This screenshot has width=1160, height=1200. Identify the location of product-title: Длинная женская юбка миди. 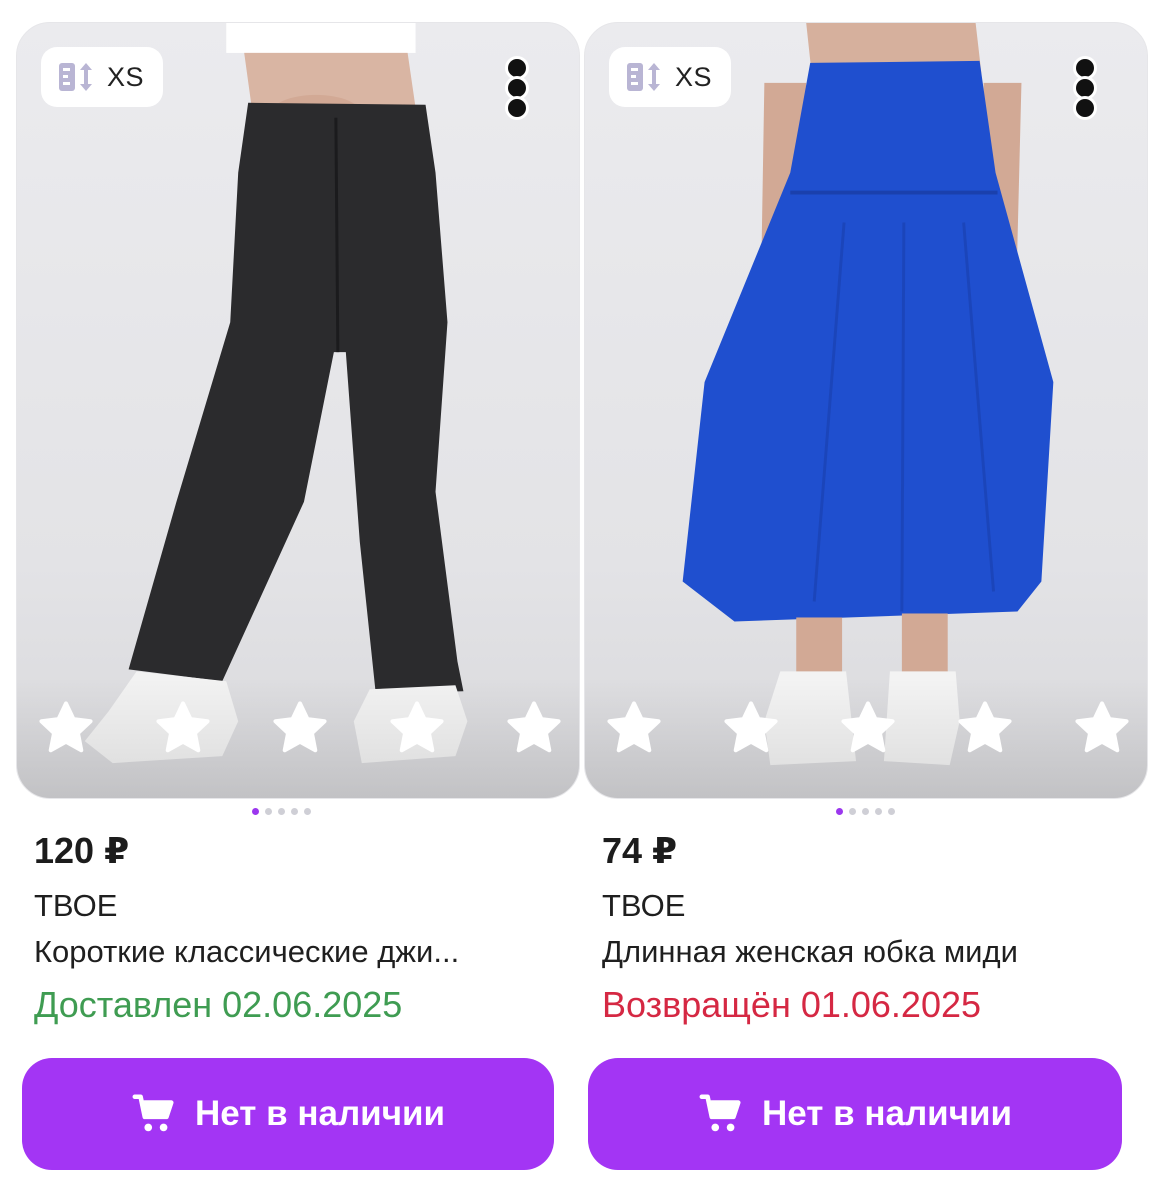
(872, 952).